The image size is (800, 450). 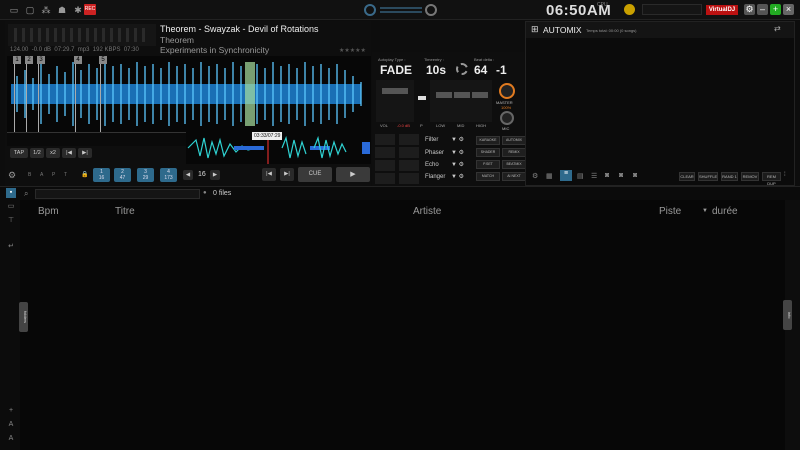 What do you see at coordinates (278, 148) in the screenshot?
I see `mini-waveform: 03:33/07:29` at bounding box center [278, 148].